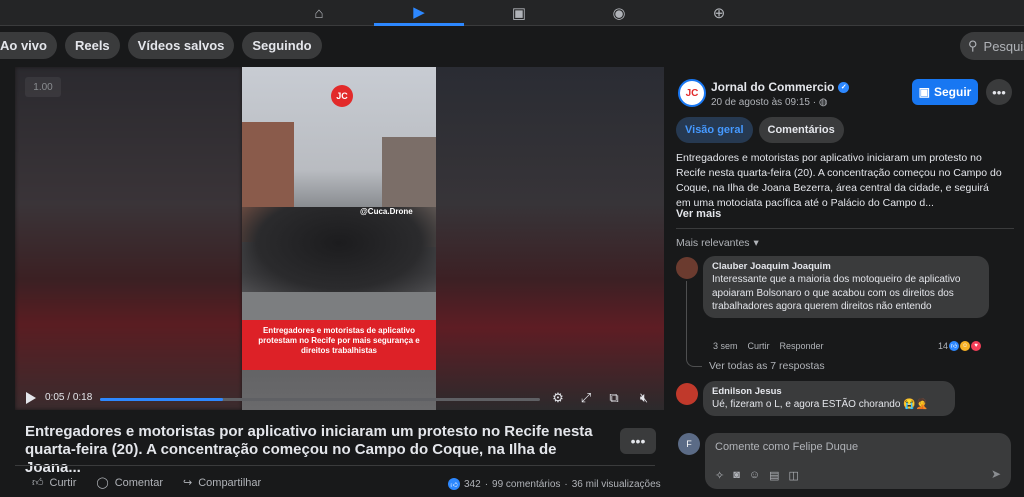  Describe the element at coordinates (1003, 46) in the screenshot. I see `search-placeholder: Pesquisa` at that location.